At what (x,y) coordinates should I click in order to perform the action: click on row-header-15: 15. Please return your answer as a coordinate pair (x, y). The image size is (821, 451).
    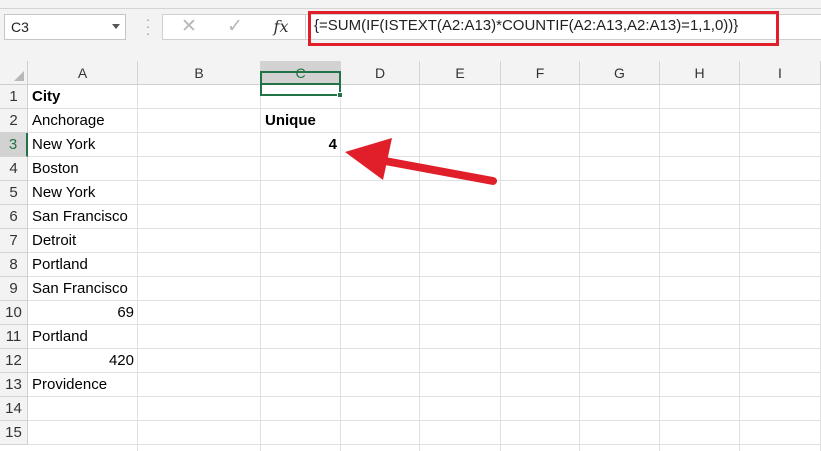
    Looking at the image, I should click on (14, 433).